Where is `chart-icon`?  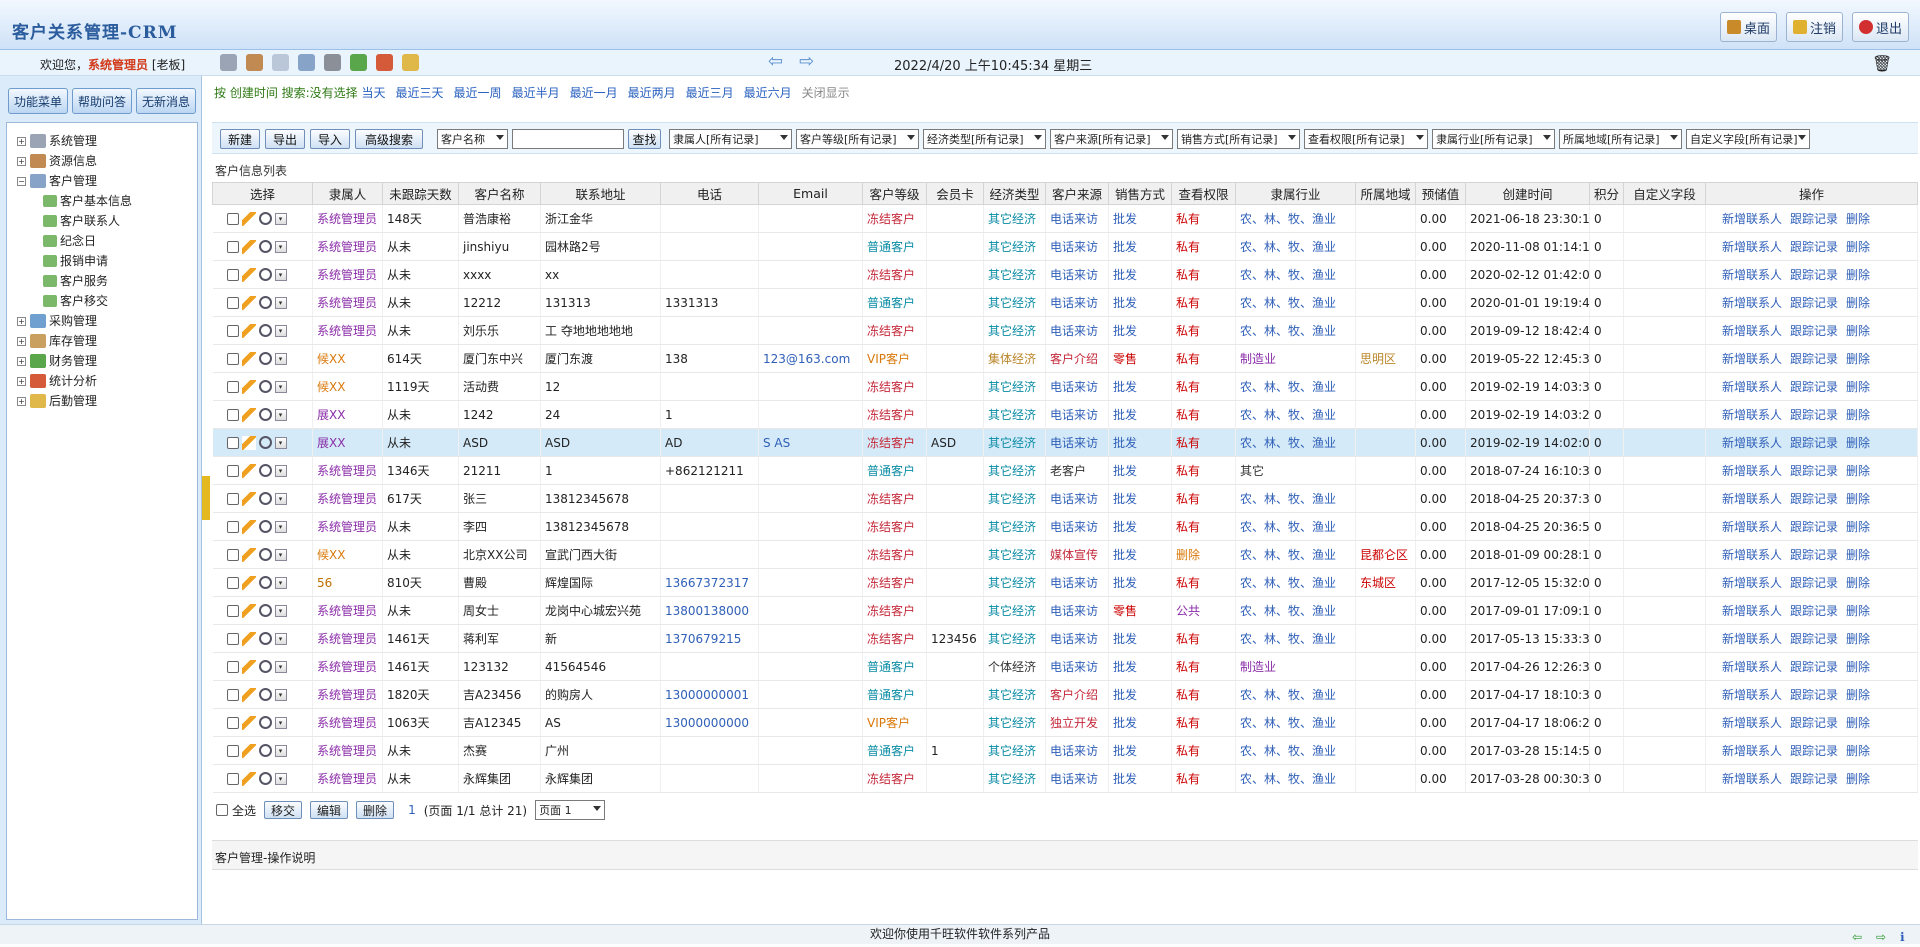 chart-icon is located at coordinates (384, 62).